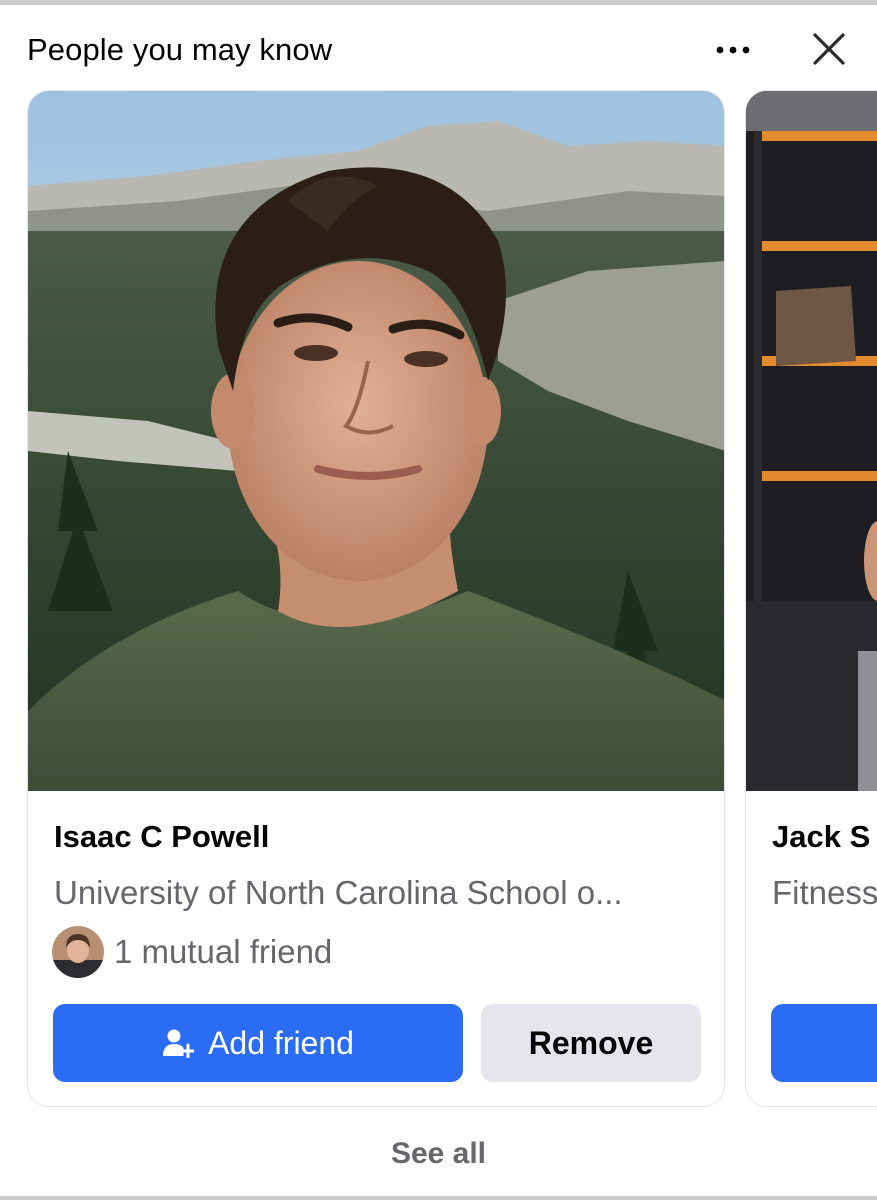 This screenshot has height=1200, width=877. What do you see at coordinates (824, 892) in the screenshot?
I see `suggestion-subtitle: Fitness` at bounding box center [824, 892].